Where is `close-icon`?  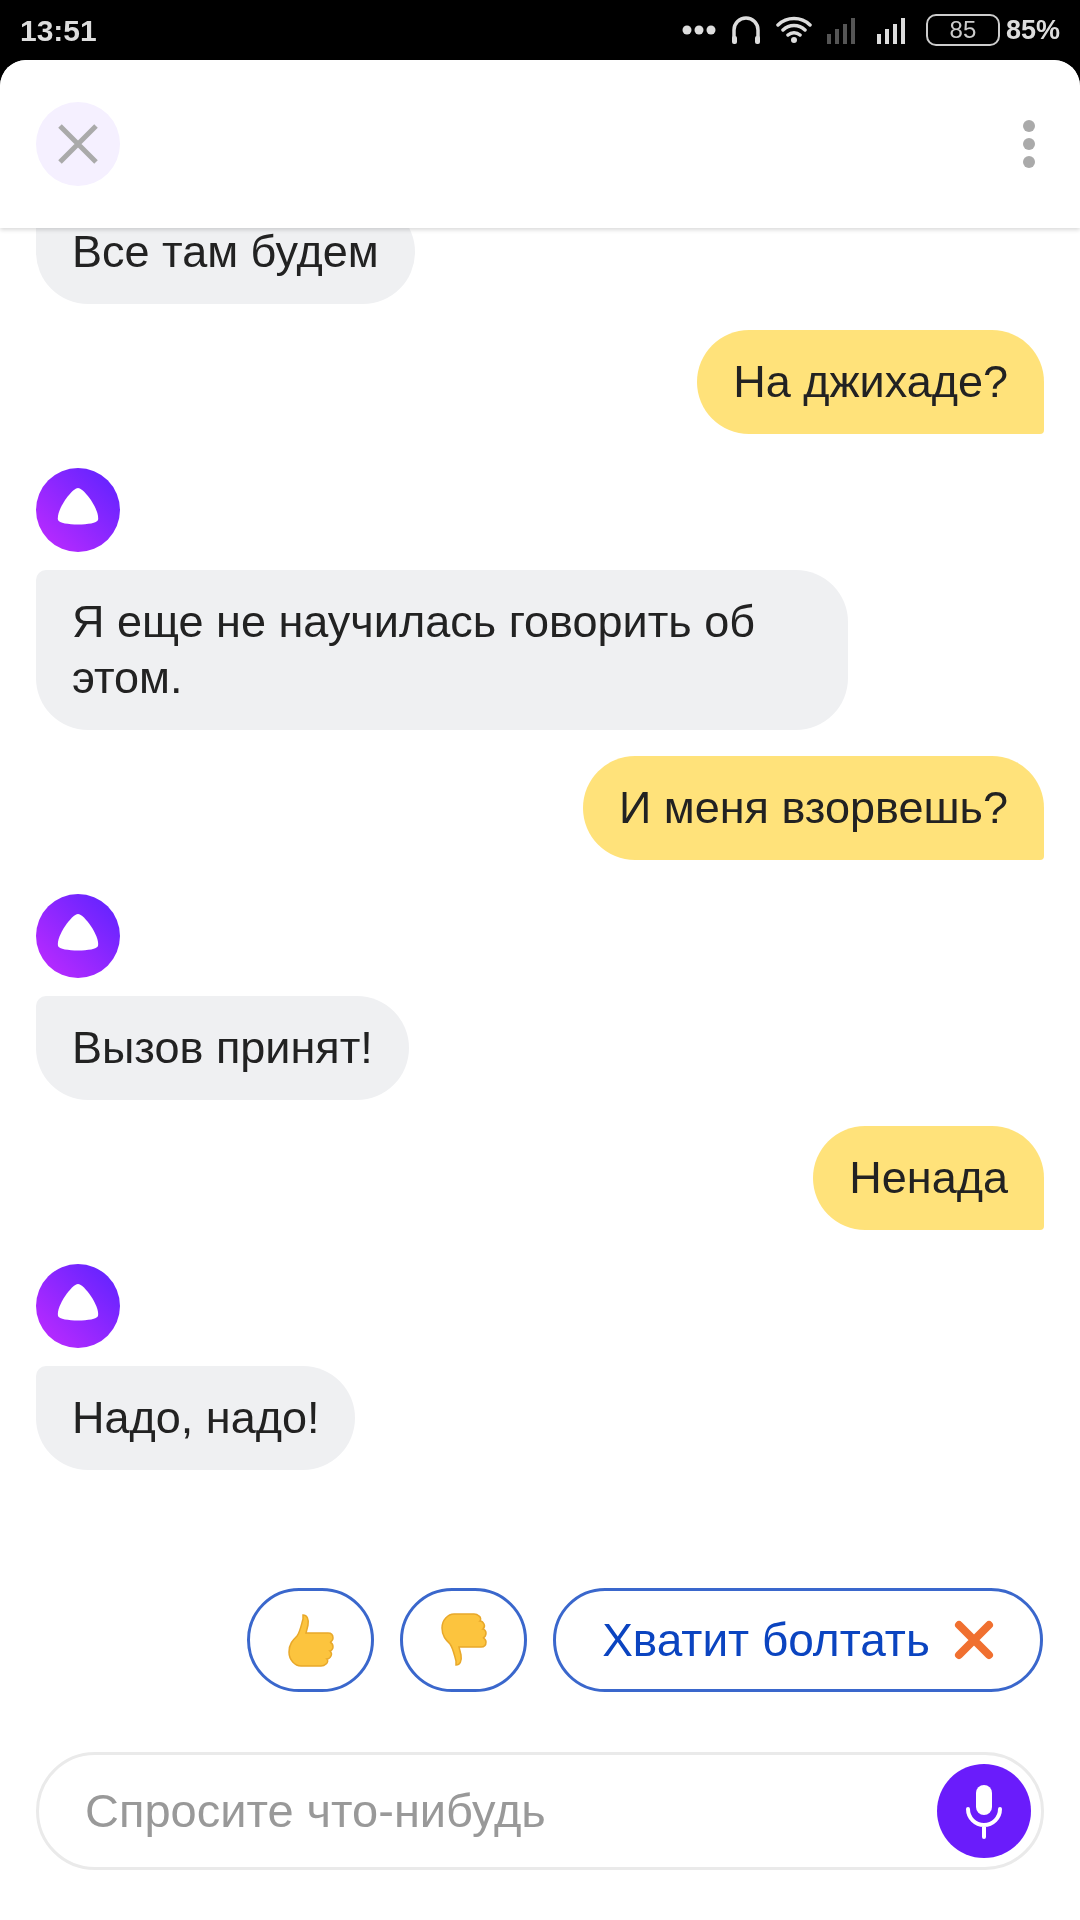 close-icon is located at coordinates (78, 144).